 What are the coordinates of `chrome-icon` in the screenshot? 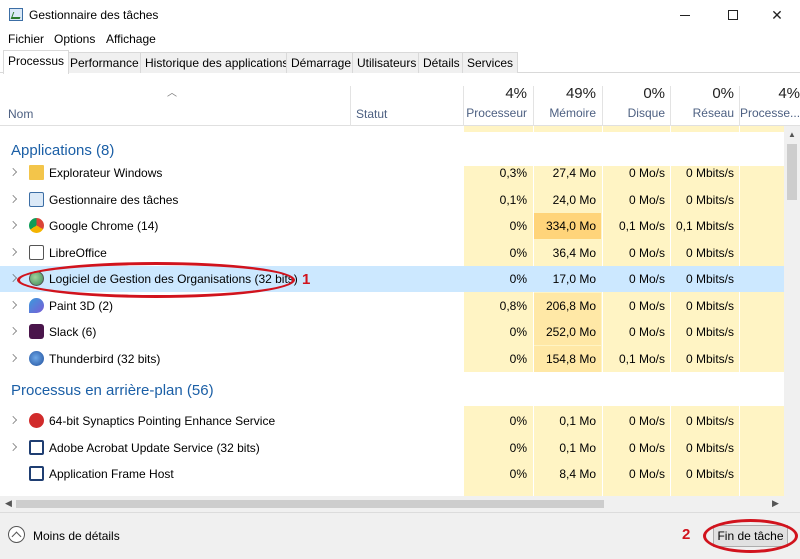 It's located at (36, 225).